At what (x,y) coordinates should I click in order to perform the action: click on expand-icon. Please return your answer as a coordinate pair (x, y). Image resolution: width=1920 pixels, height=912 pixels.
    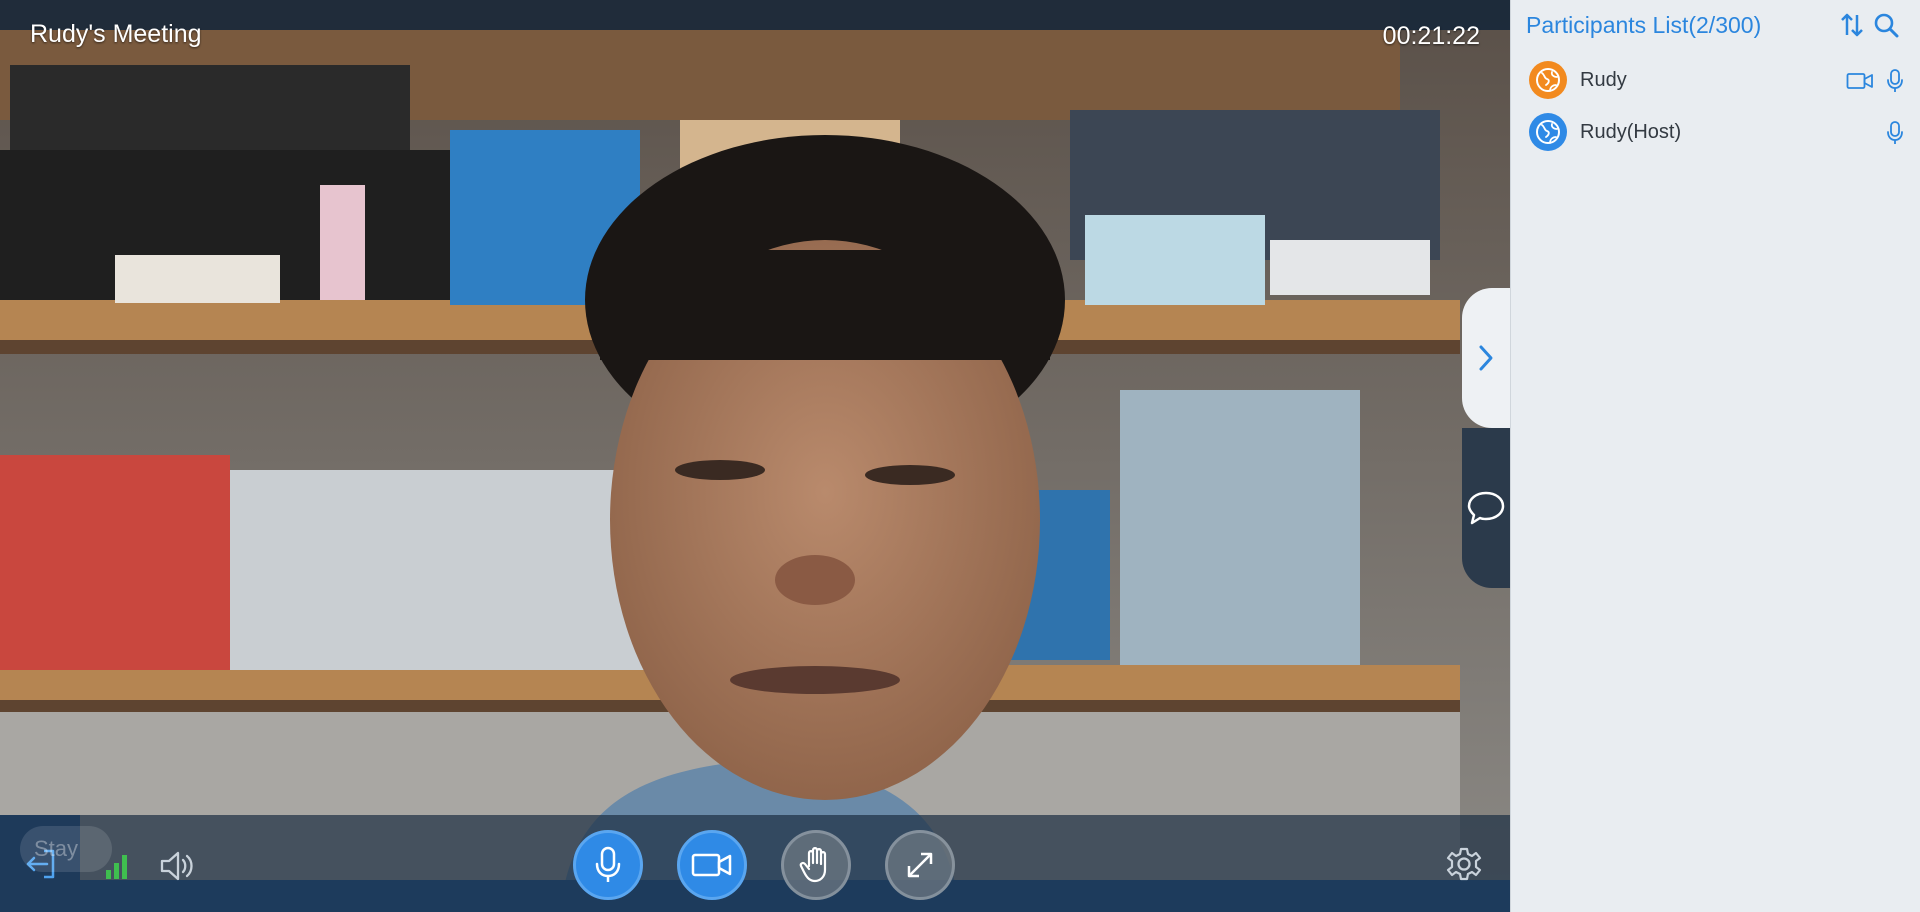
    Looking at the image, I should click on (920, 865).